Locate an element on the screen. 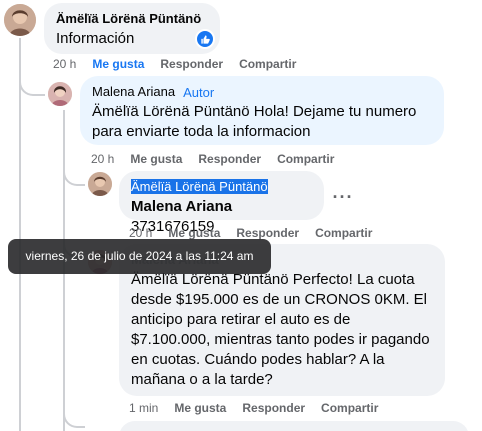  comment-author: Malena Ariana is located at coordinates (133, 92).